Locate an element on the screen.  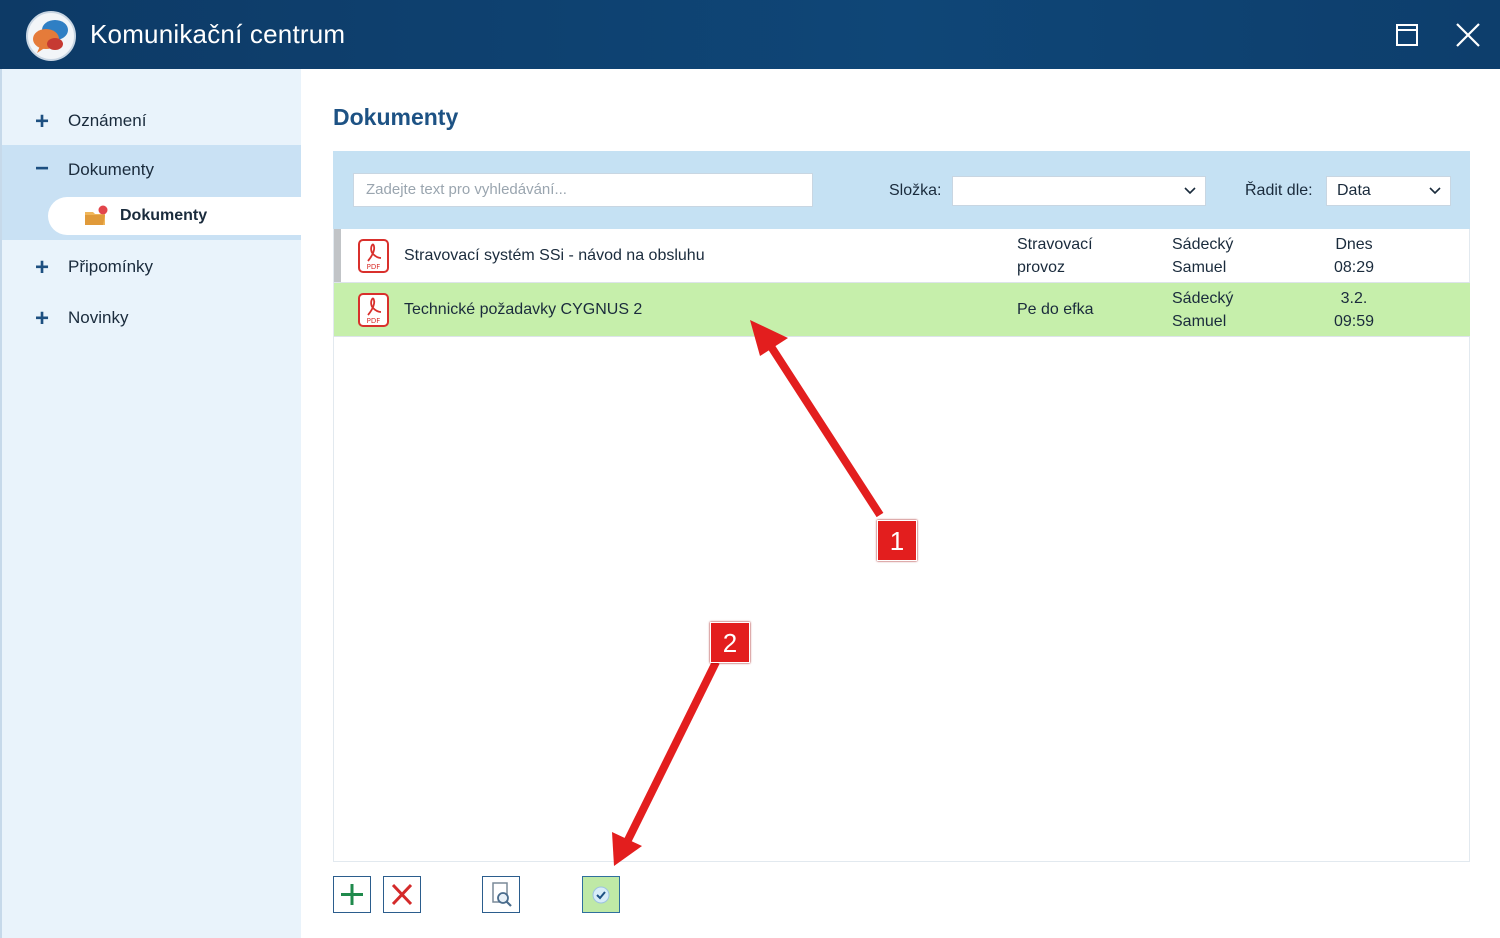
sidebar-subitem-label: Dokumenty is located at coordinates (164, 215).